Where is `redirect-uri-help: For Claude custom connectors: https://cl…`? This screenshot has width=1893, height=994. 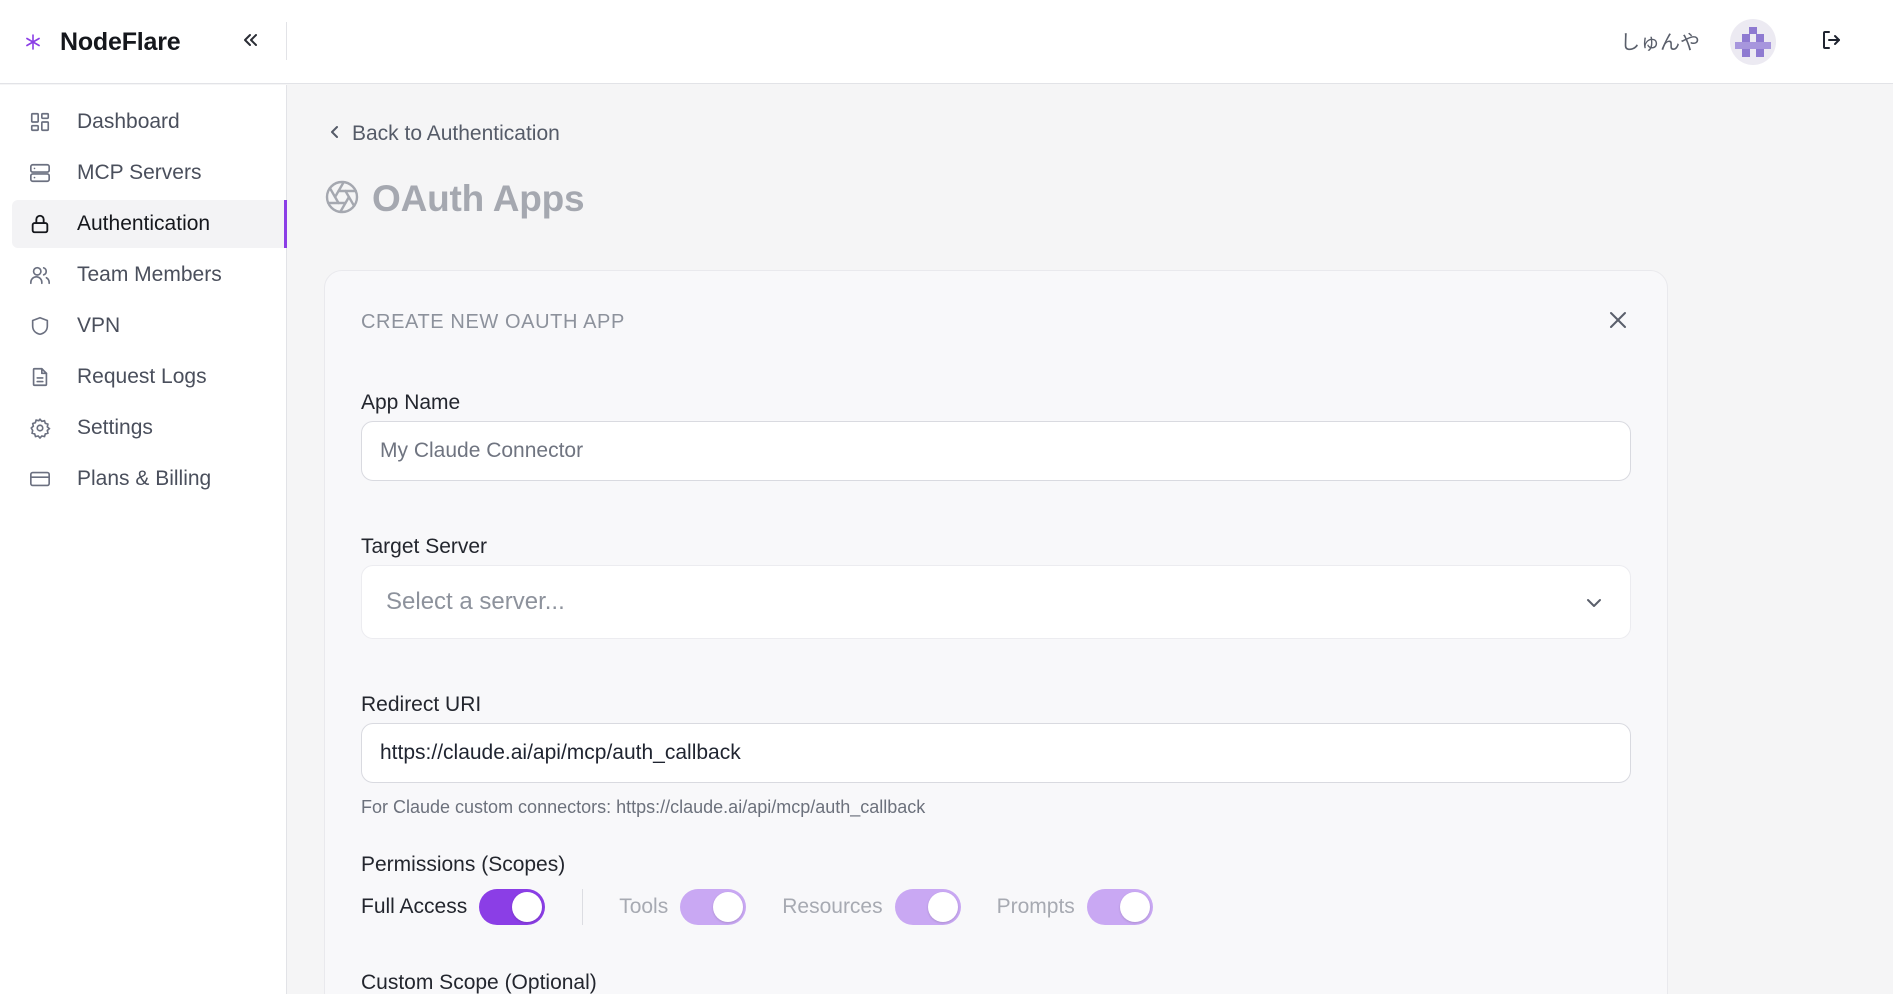 redirect-uri-help: For Claude custom connectors: https://cl… is located at coordinates (643, 807).